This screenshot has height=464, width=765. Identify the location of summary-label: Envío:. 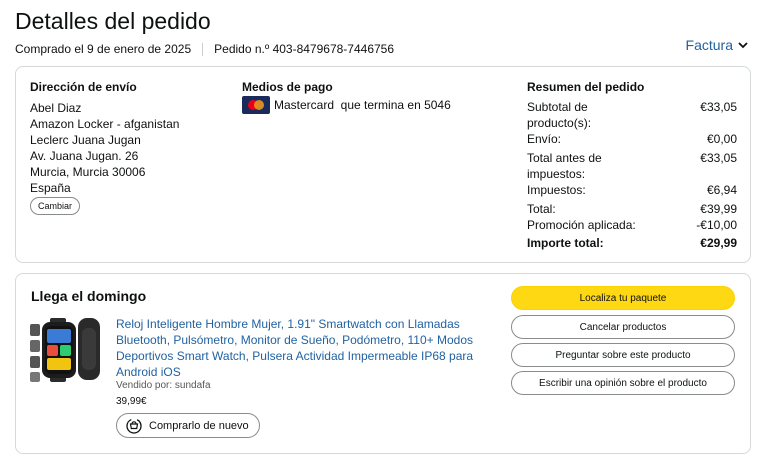
(544, 139).